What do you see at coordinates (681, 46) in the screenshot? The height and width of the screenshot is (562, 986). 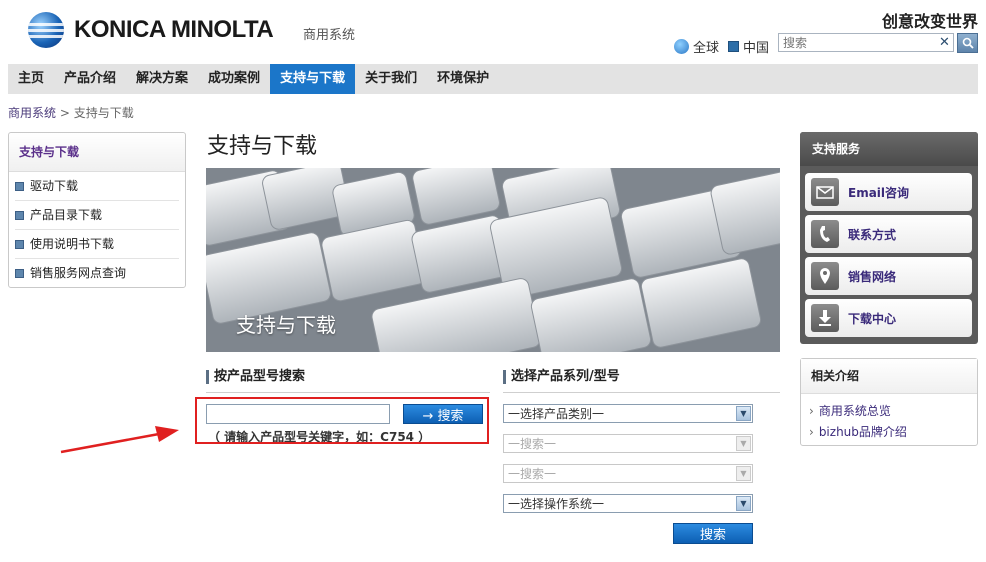 I see `globe-icon` at bounding box center [681, 46].